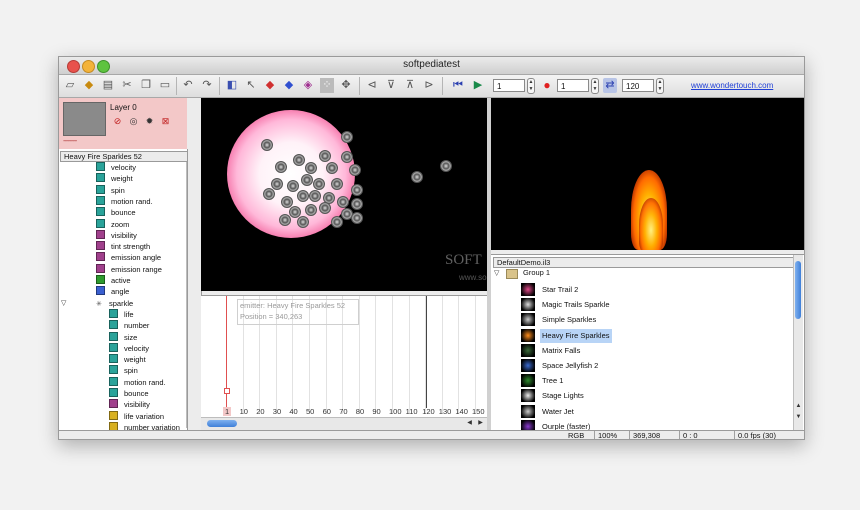 The width and height of the screenshot is (860, 510). I want to click on tree-item: life variation, so click(136, 416).